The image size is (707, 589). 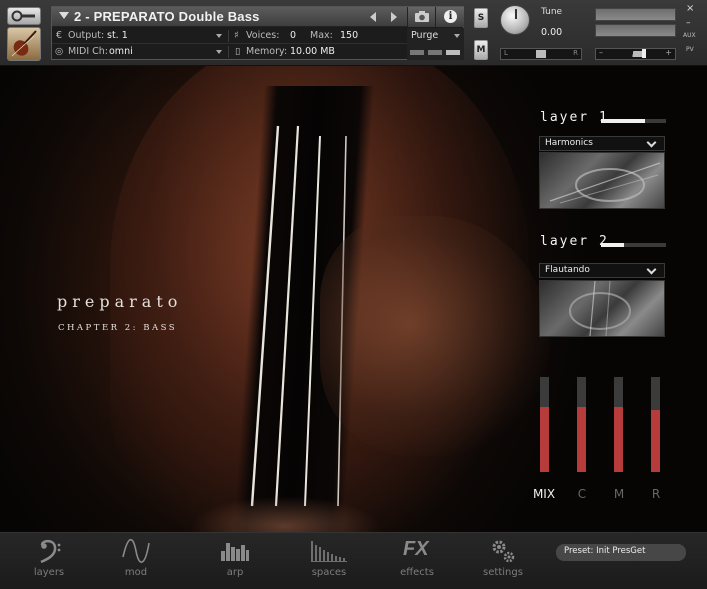 I want to click on midi-memory-row: ◎ MIDI Ch: omni ▯ Memory: 10.00 MB, so click(x=229, y=52).